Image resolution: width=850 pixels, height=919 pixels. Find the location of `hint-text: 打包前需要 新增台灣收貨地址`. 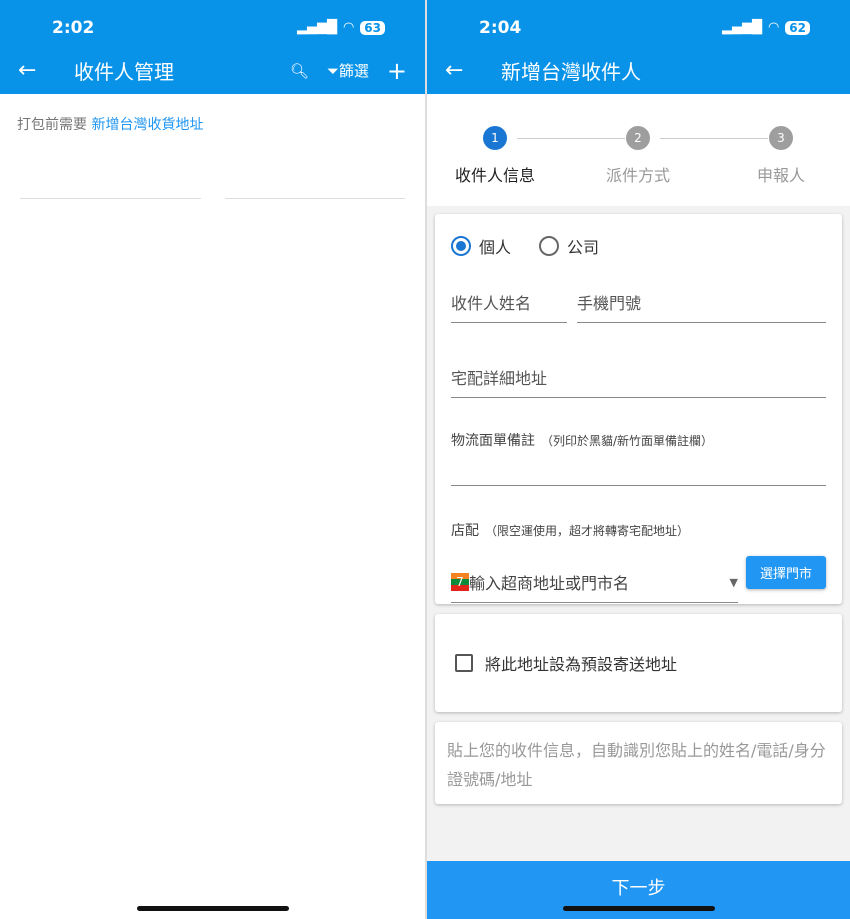

hint-text: 打包前需要 新增台灣收貨地址 is located at coordinates (212, 124).